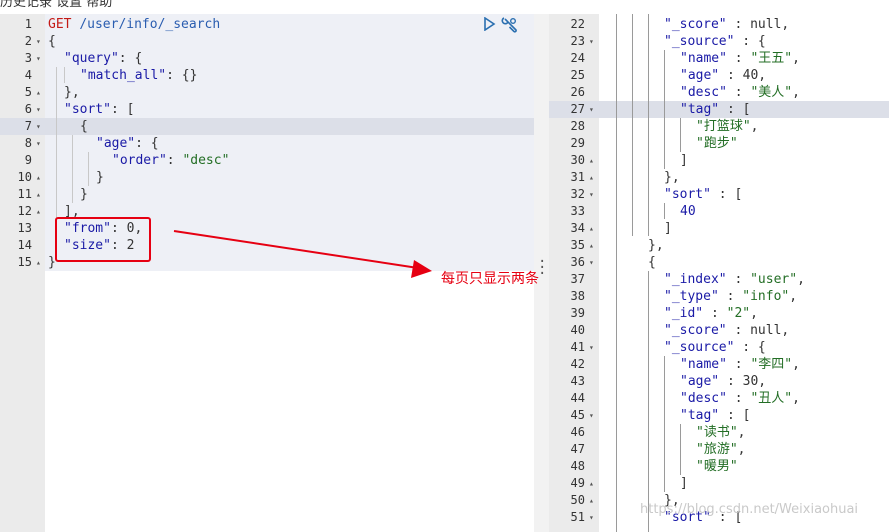 The width and height of the screenshot is (889, 532). Describe the element at coordinates (715, 415) in the screenshot. I see `response-line-45: "tag" : [` at that location.